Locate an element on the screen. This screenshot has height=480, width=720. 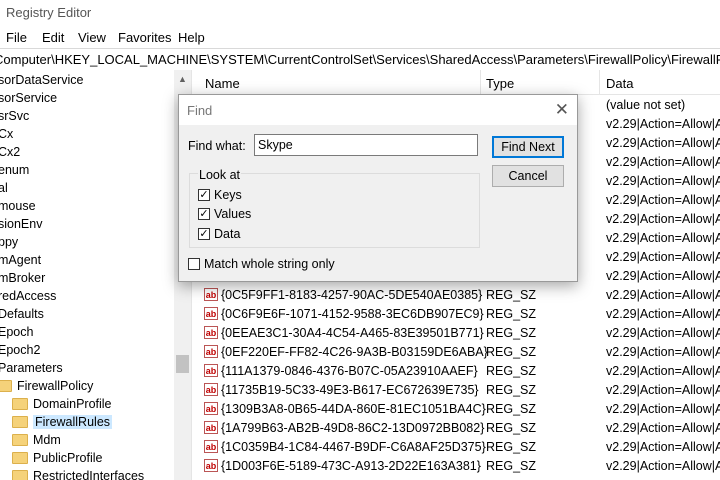
tree-item: Defaults is located at coordinates (22, 314).